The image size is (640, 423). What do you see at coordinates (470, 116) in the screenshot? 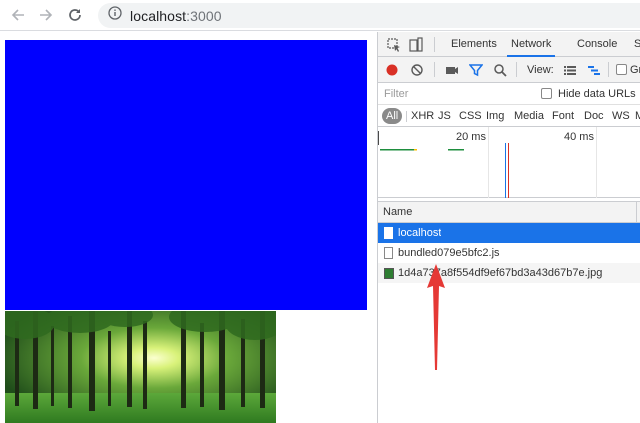
I see `type-filter-css: CSS` at bounding box center [470, 116].